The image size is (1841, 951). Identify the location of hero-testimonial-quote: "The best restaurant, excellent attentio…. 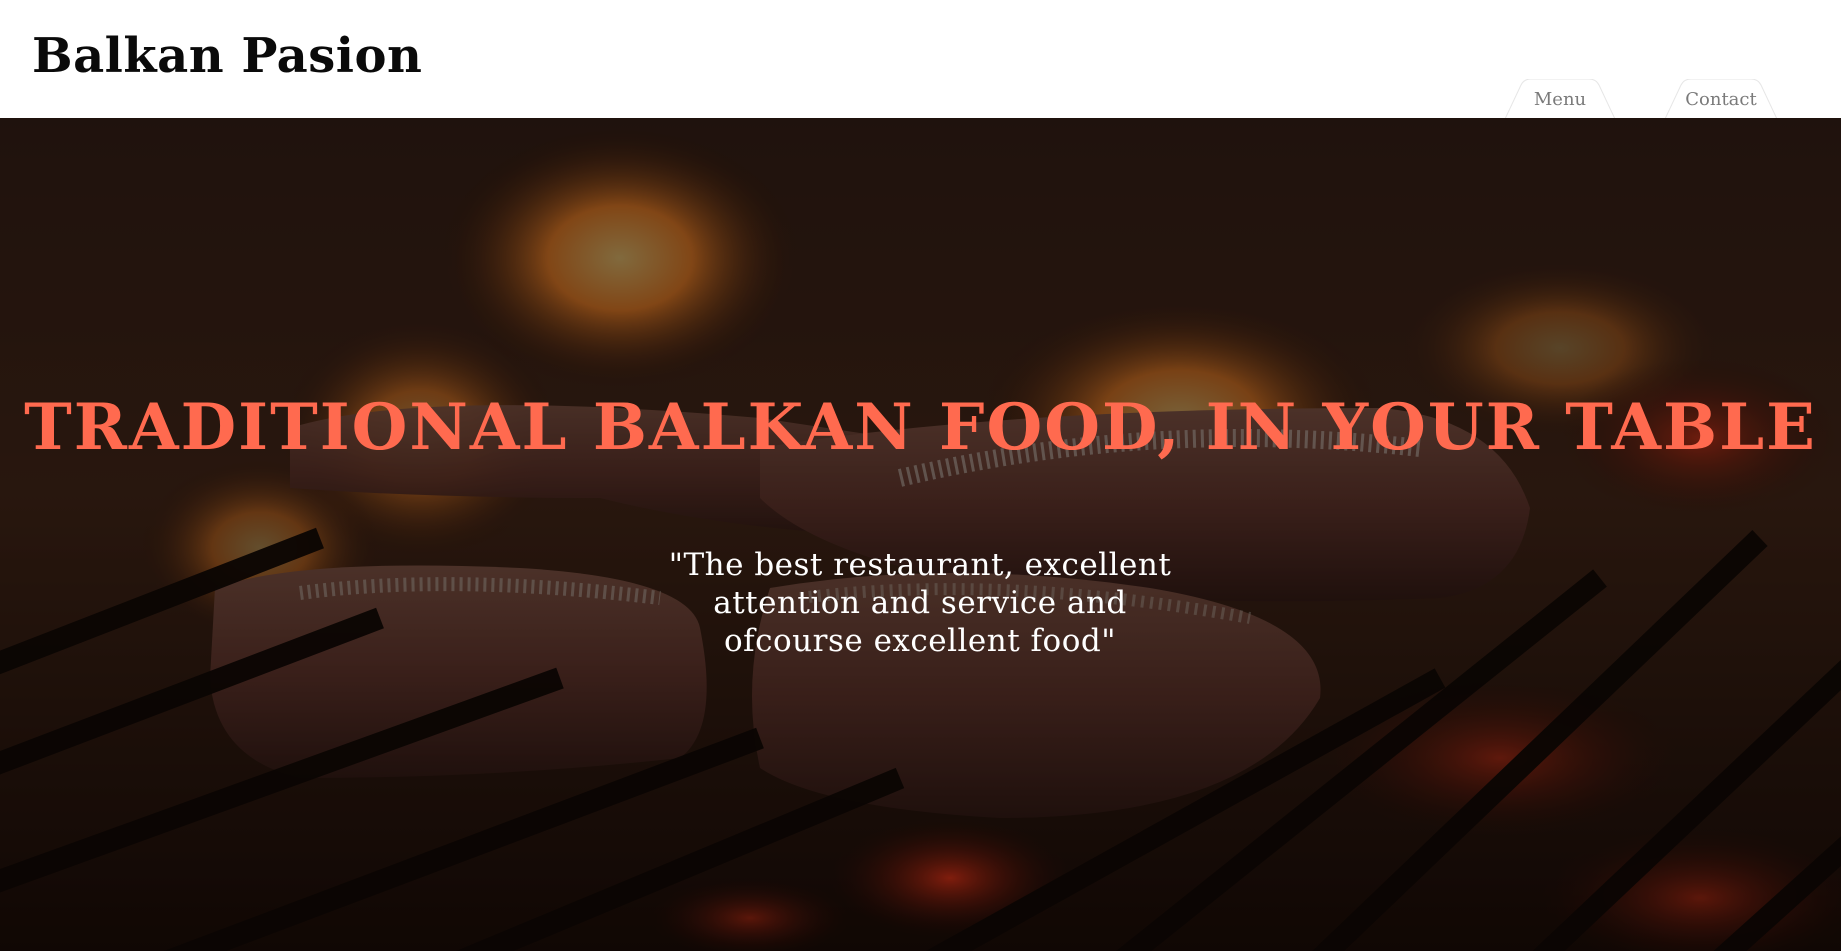
(920, 603).